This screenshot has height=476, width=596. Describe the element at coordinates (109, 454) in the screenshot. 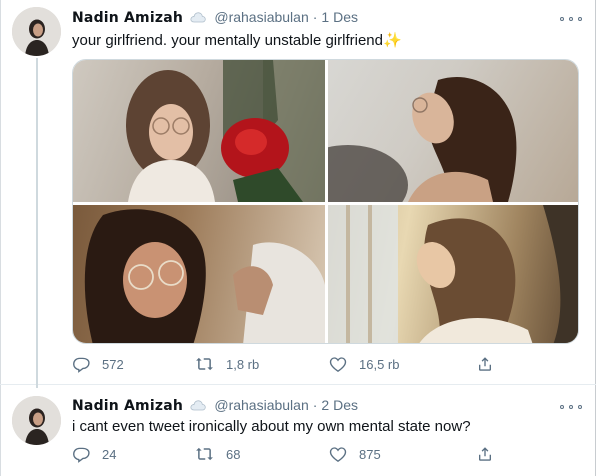

I see `reply-count: 24` at that location.